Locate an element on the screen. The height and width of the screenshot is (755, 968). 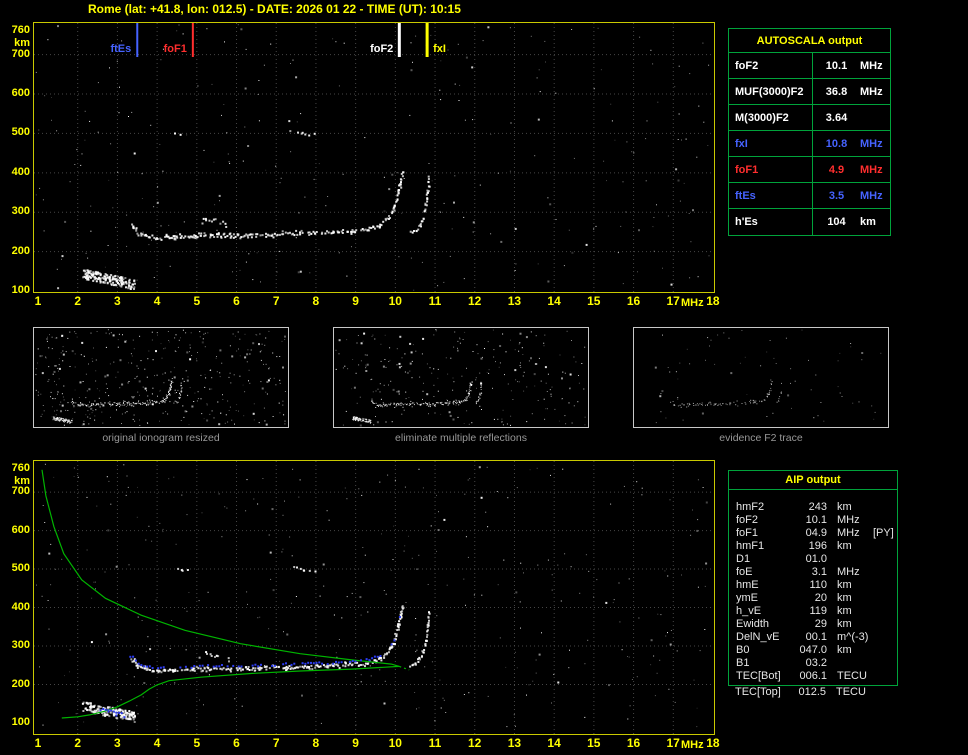
aip-row-name: B1 is located at coordinates (743, 663).